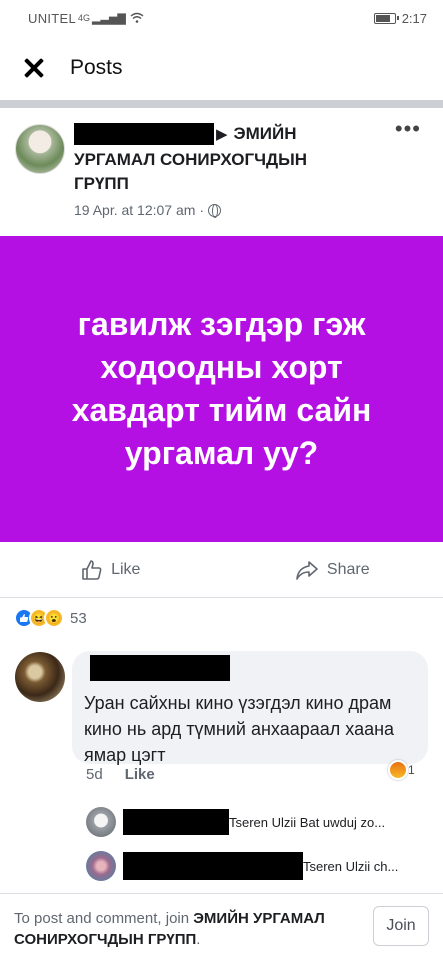 The image size is (443, 960). Describe the element at coordinates (401, 926) in the screenshot. I see `join-button: Join` at that location.